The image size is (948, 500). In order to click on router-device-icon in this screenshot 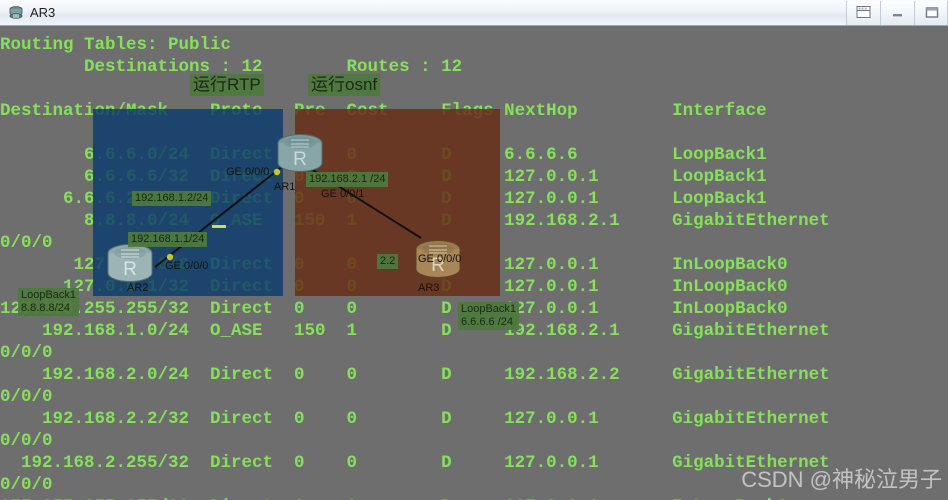, I will do `click(16, 13)`.